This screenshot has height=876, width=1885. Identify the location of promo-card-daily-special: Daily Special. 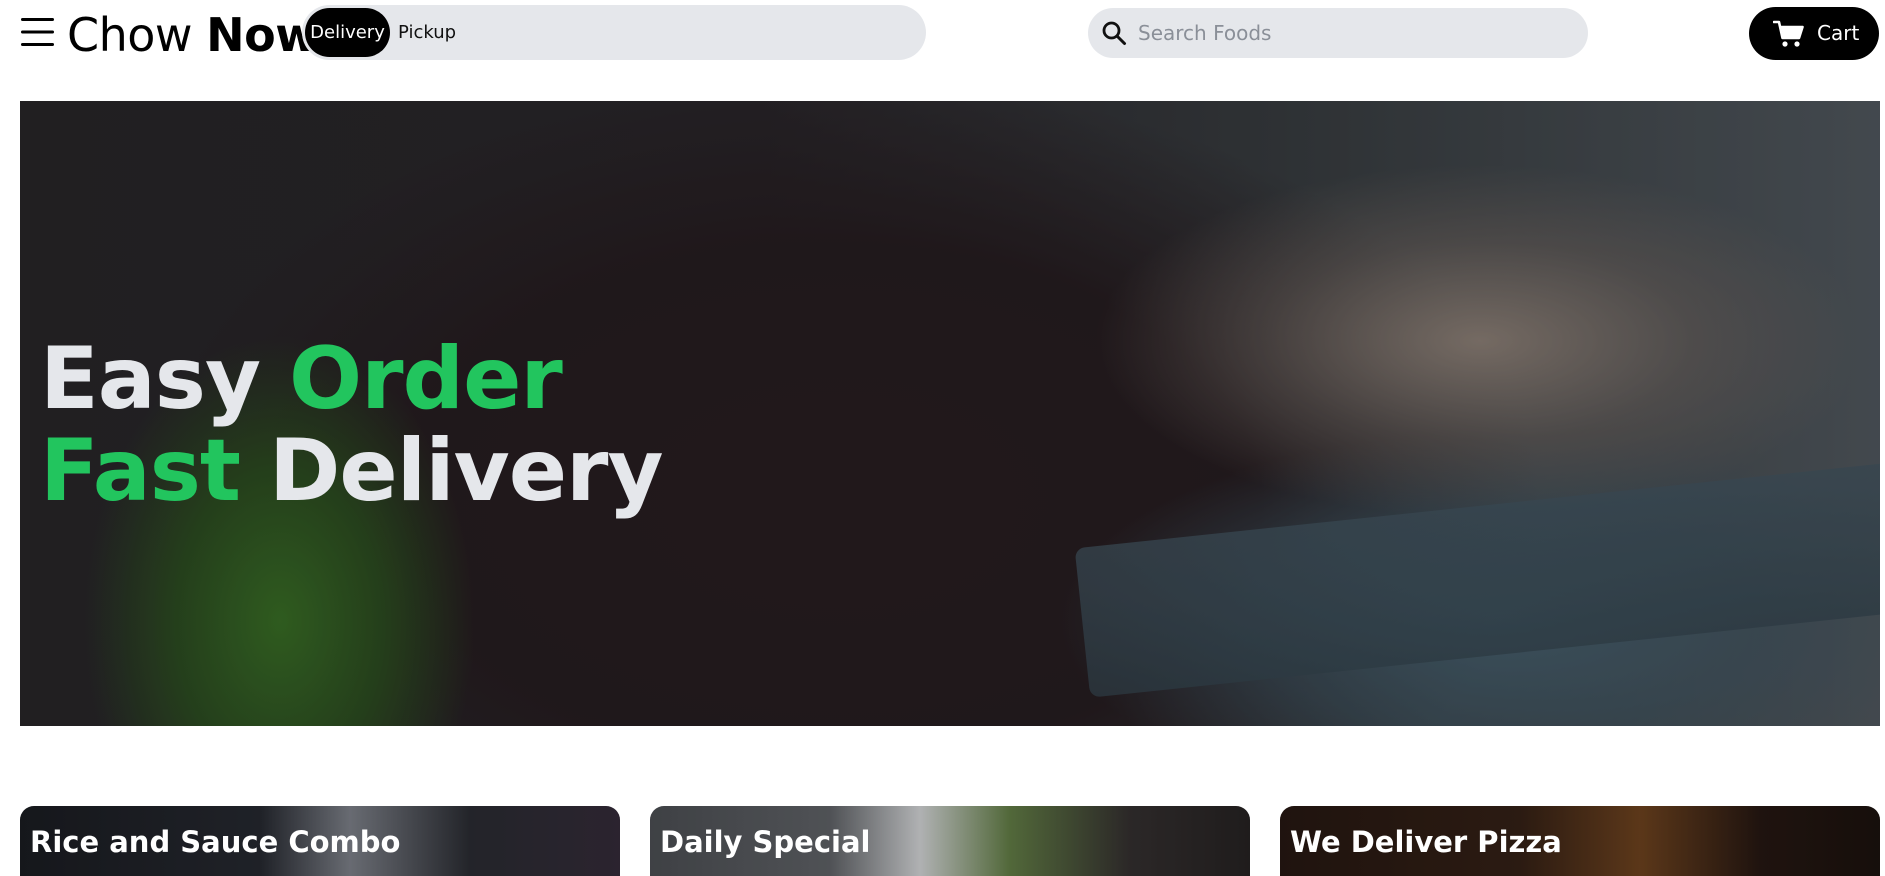
(950, 841).